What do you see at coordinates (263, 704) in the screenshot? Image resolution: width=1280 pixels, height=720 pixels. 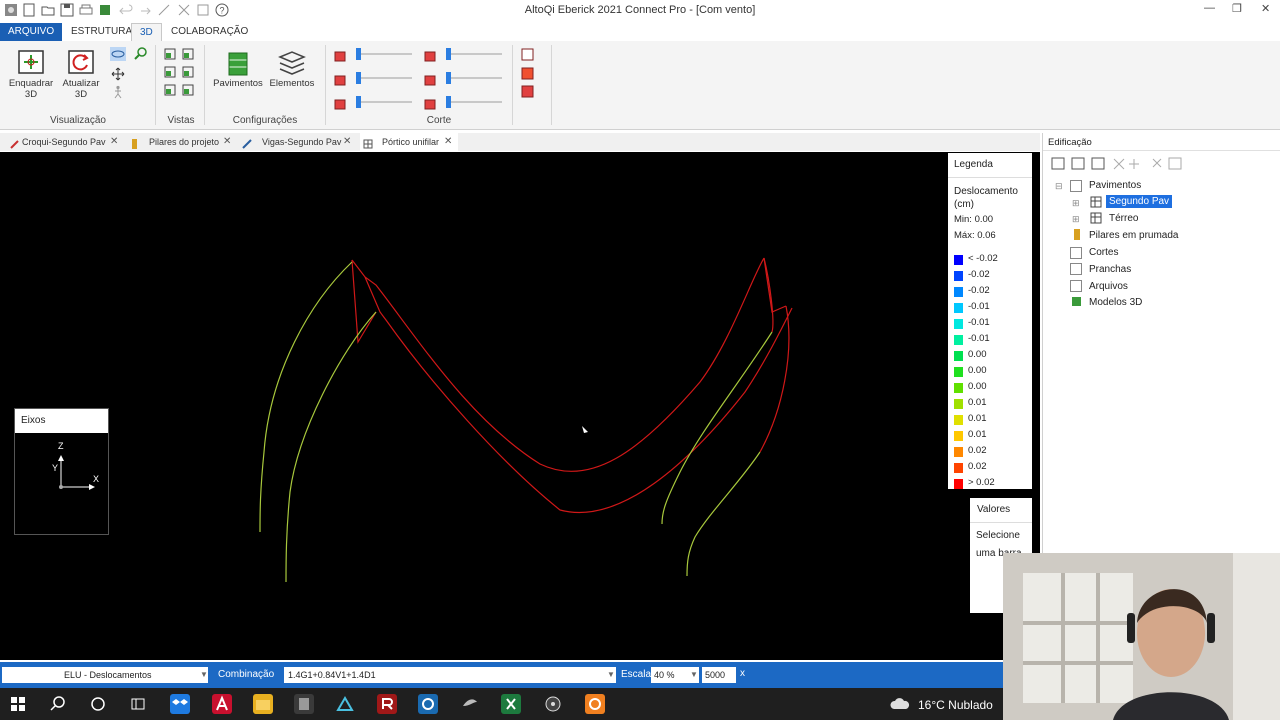 I see `file-explorer-icon` at bounding box center [263, 704].